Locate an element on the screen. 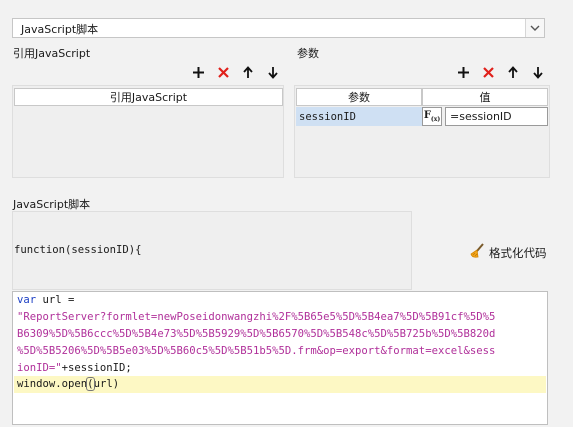  code-line-1-rest: url = is located at coordinates (55, 300).